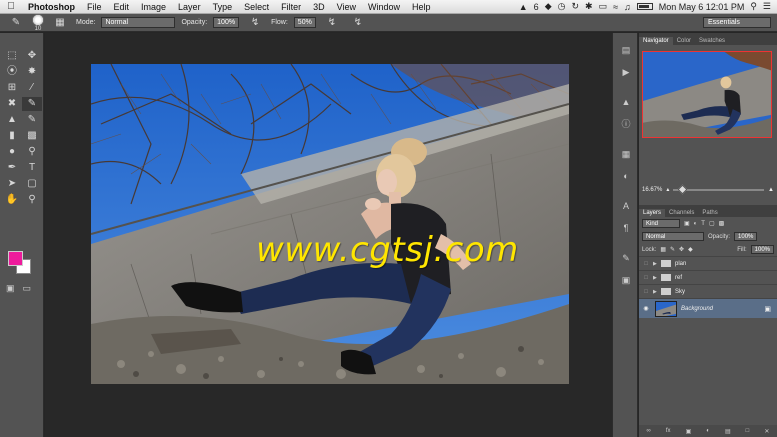  Describe the element at coordinates (358, 23) in the screenshot. I see `pressure-size-icon: ↯` at that location.